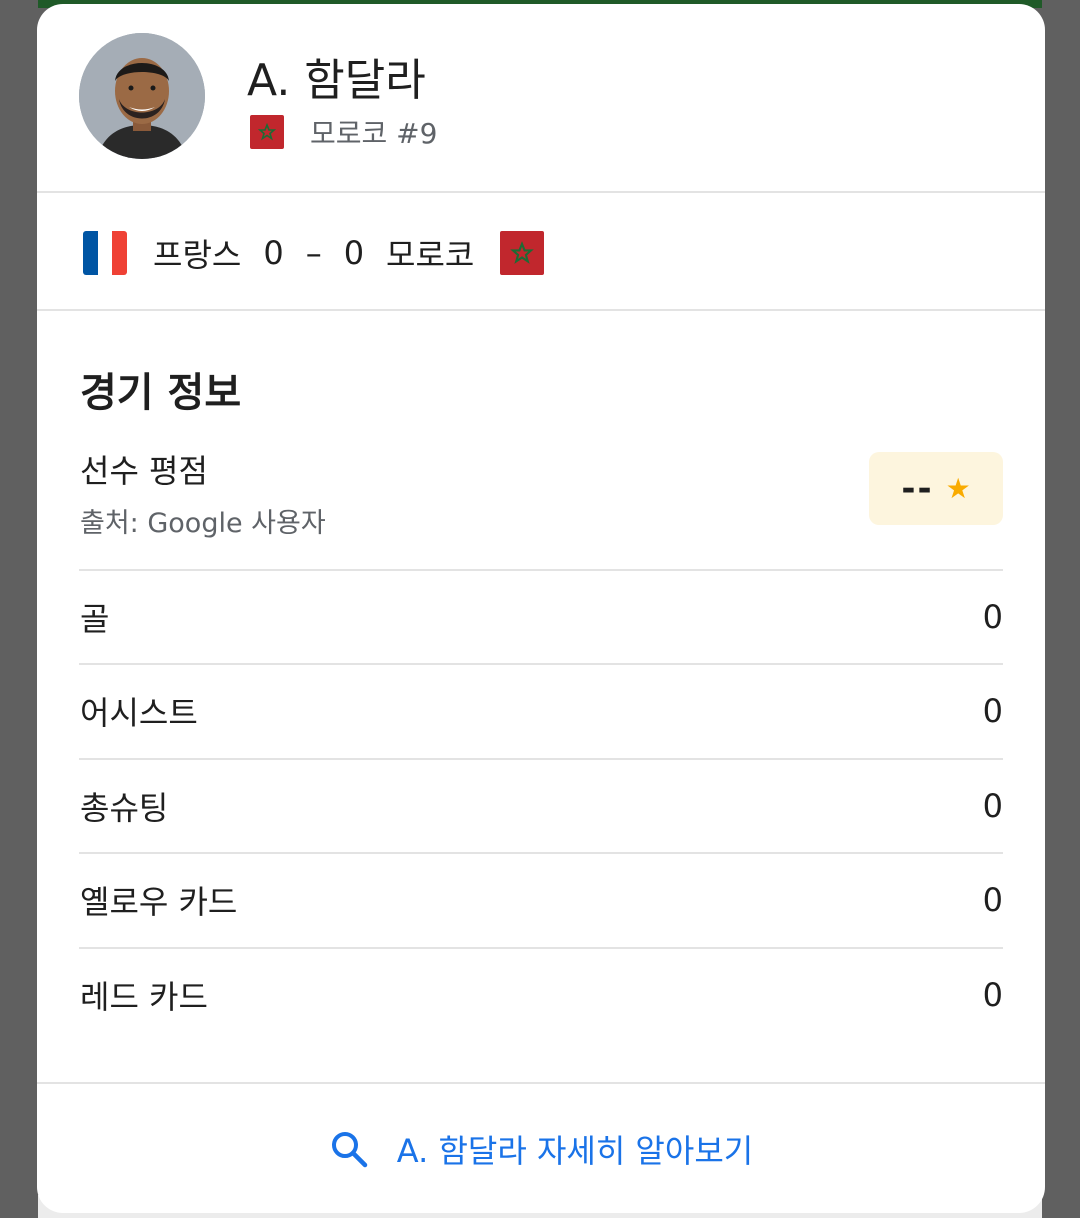 The height and width of the screenshot is (1218, 1080). Describe the element at coordinates (139, 713) in the screenshot. I see `stat-label: 어시스트` at that location.